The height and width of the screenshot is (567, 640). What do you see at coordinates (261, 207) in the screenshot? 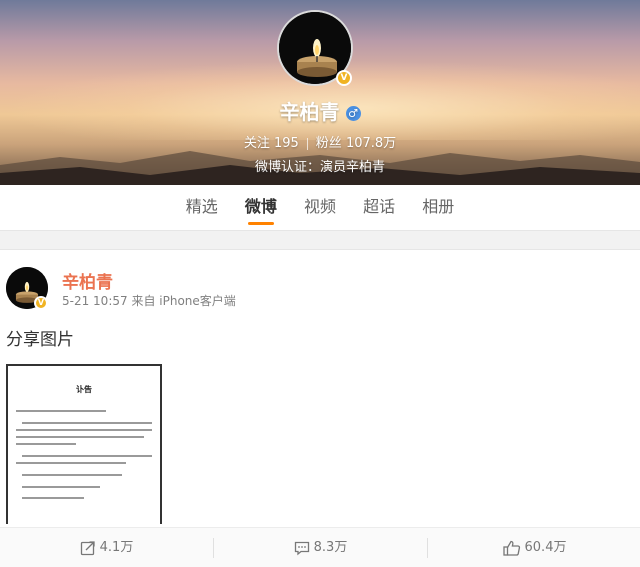
I see `tab-weibo: 微博` at bounding box center [261, 207].